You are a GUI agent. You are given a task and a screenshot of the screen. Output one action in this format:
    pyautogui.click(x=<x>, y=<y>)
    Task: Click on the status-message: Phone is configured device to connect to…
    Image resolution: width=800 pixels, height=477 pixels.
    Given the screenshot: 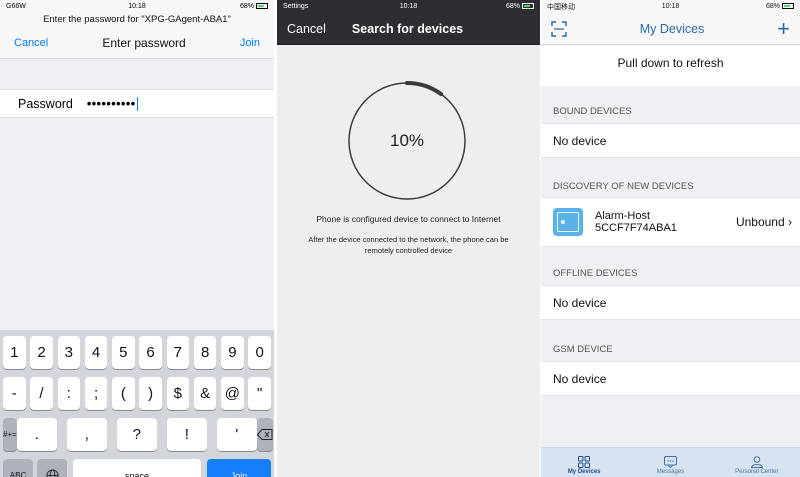 What is the action you would take?
    pyautogui.click(x=408, y=219)
    